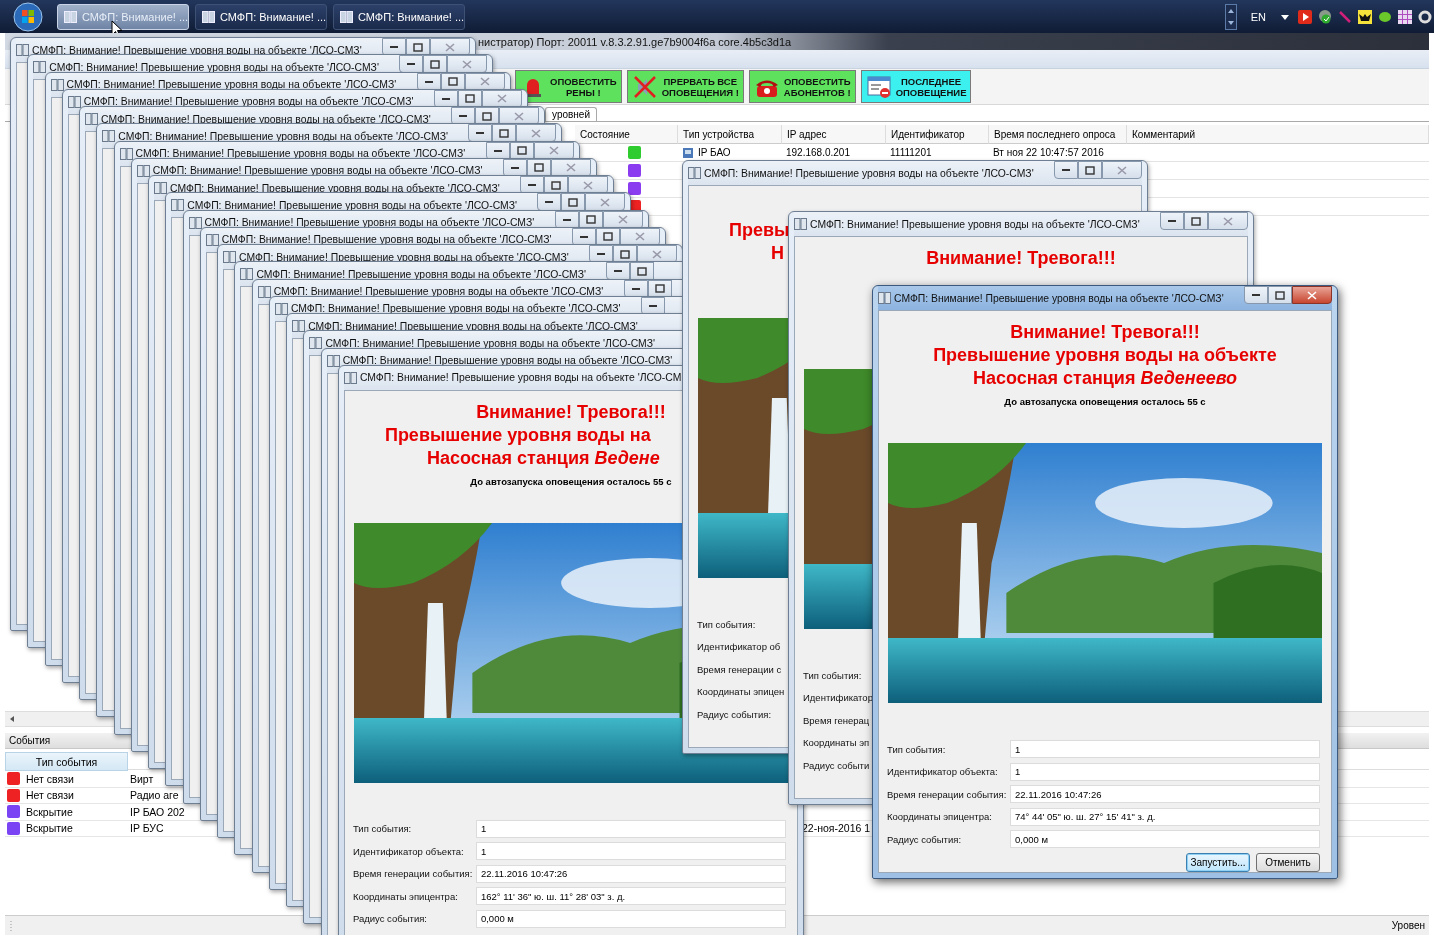  Describe the element at coordinates (1230, 16) in the screenshot. I see `scroll-arrows-icon` at that location.